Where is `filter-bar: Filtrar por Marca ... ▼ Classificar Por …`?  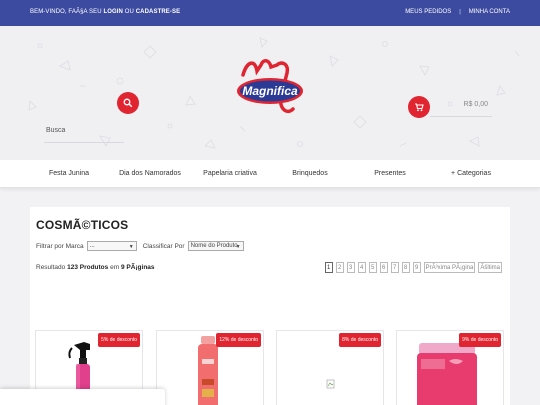 filter-bar: Filtrar por Marca ... ▼ Classificar Por … is located at coordinates (140, 246).